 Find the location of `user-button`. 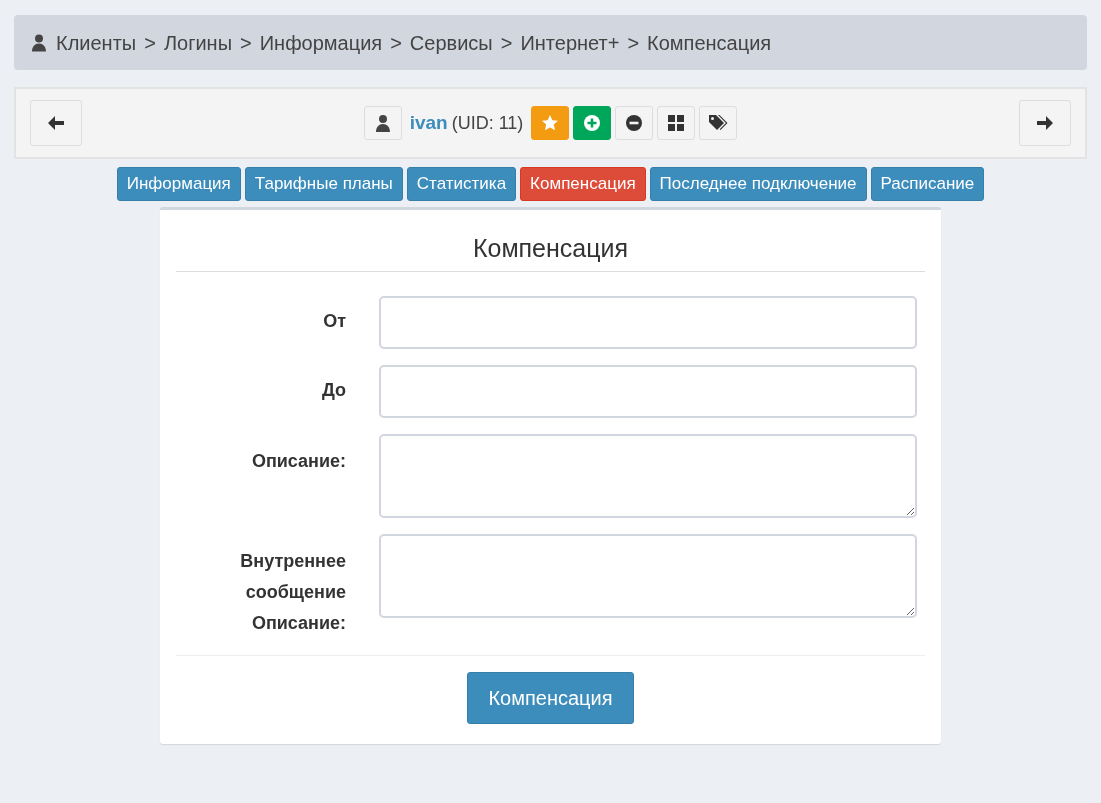

user-button is located at coordinates (382, 123).